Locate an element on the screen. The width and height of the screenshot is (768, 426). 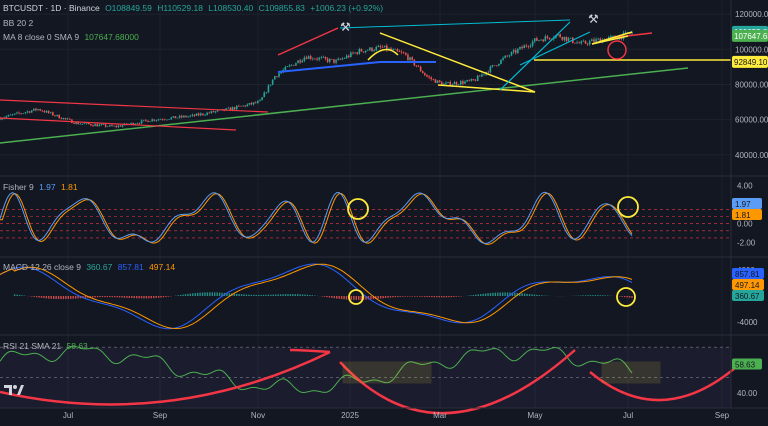
bb-legend: BB 20 2 is located at coordinates (19, 23).